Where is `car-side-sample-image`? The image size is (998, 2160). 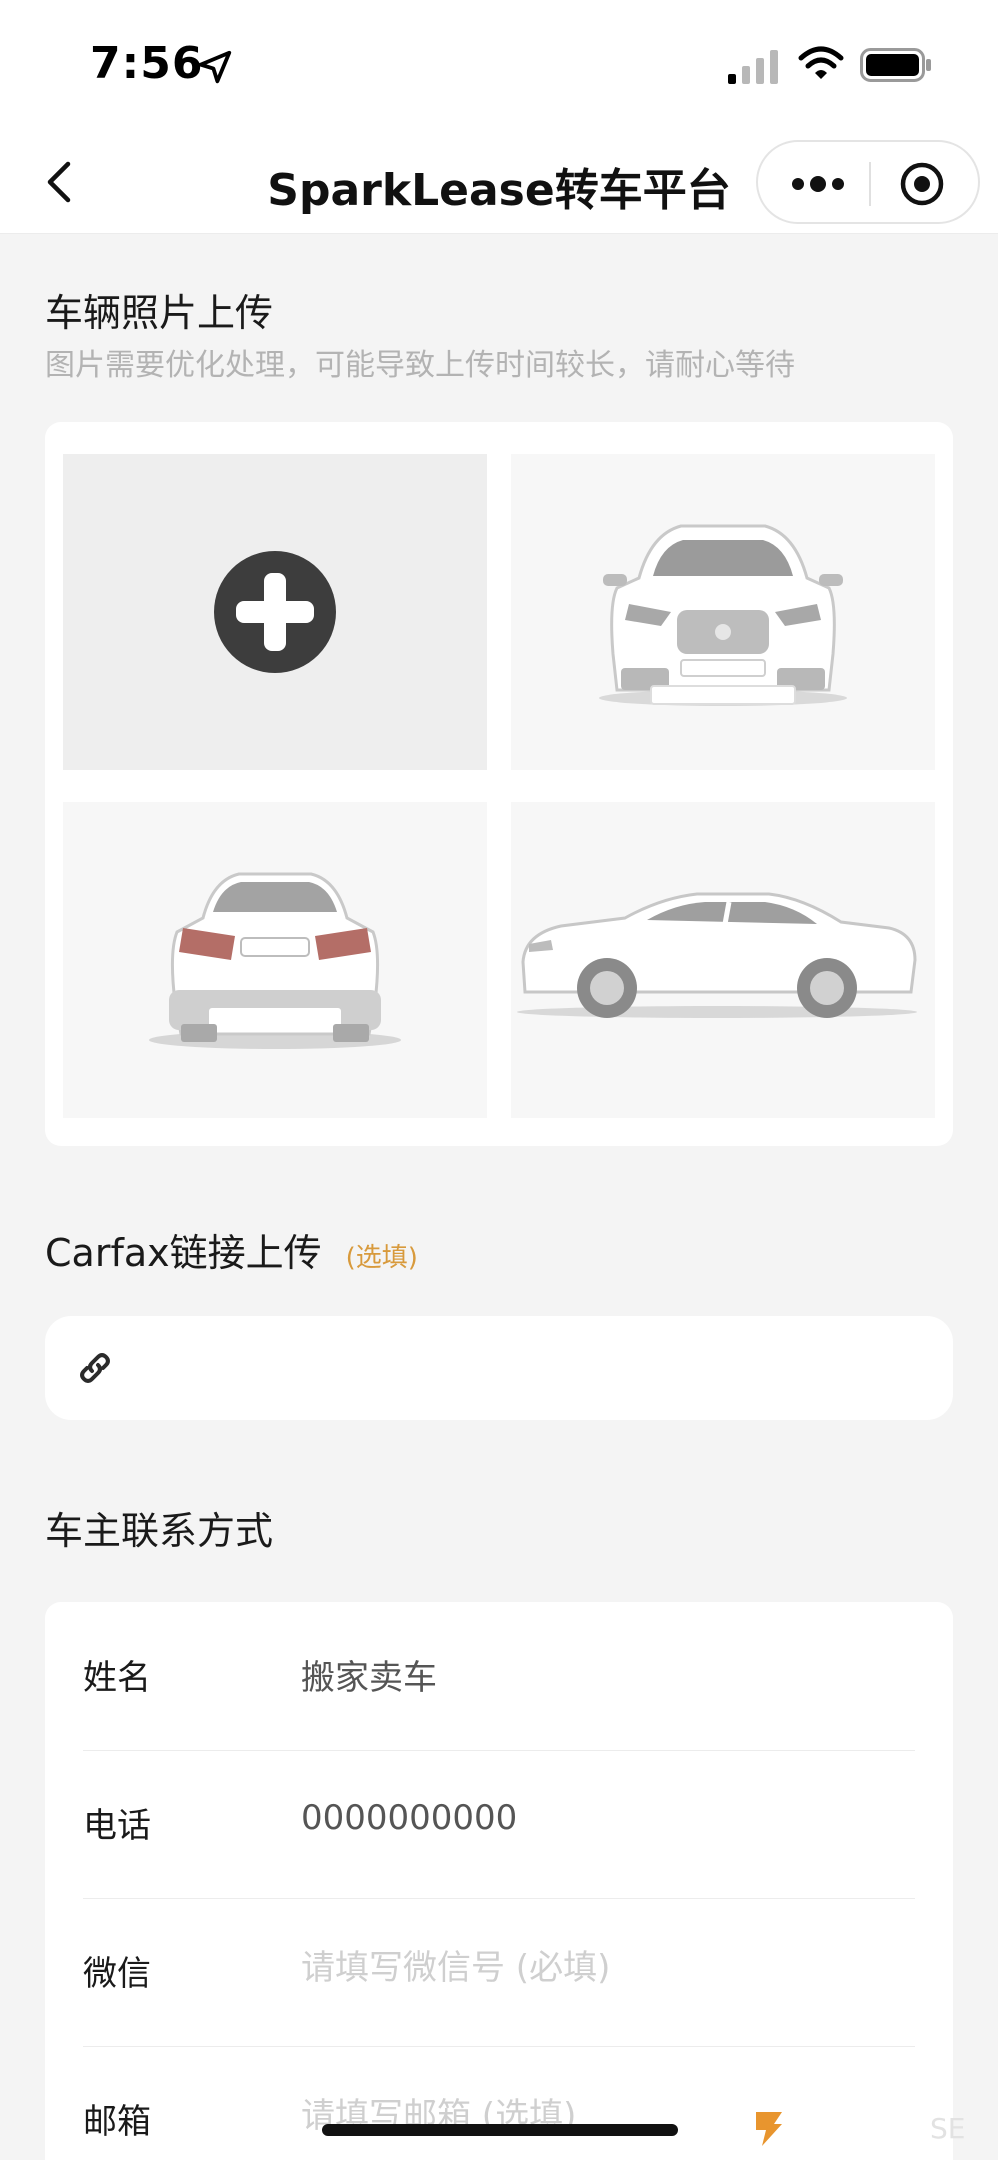
car-side-sample-image is located at coordinates (723, 960).